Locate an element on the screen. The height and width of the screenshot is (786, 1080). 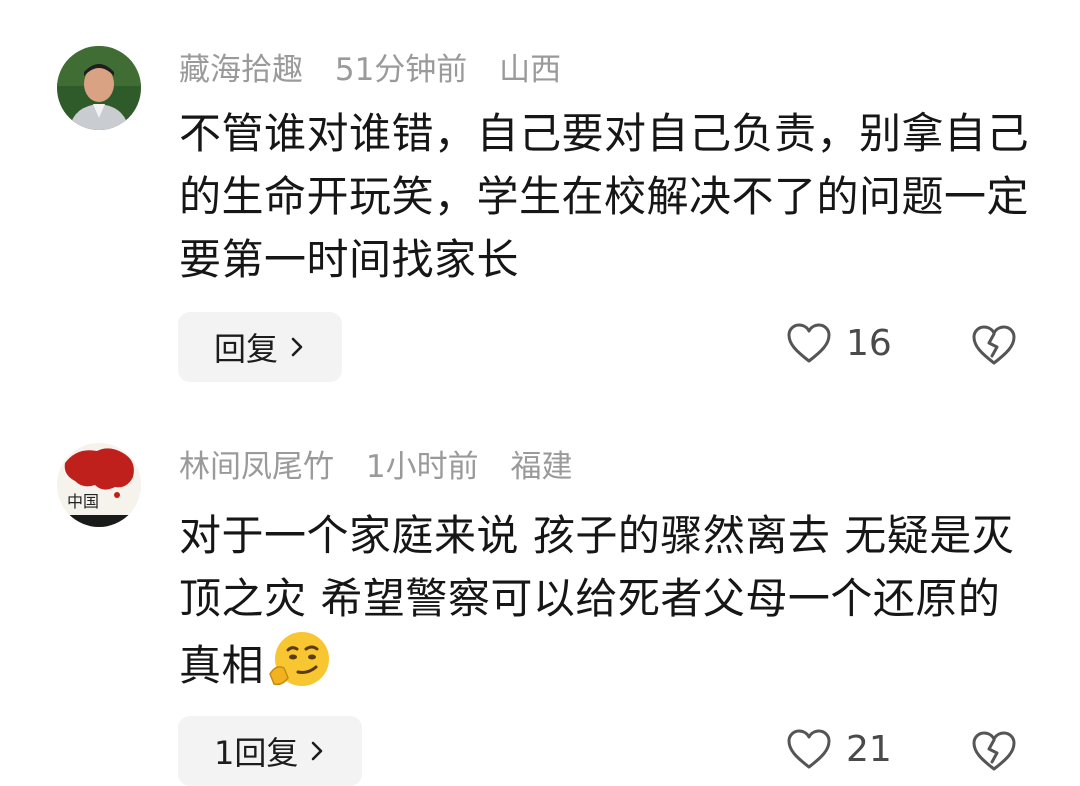
smirk-thinking-emoji-icon is located at coordinates (299, 667).